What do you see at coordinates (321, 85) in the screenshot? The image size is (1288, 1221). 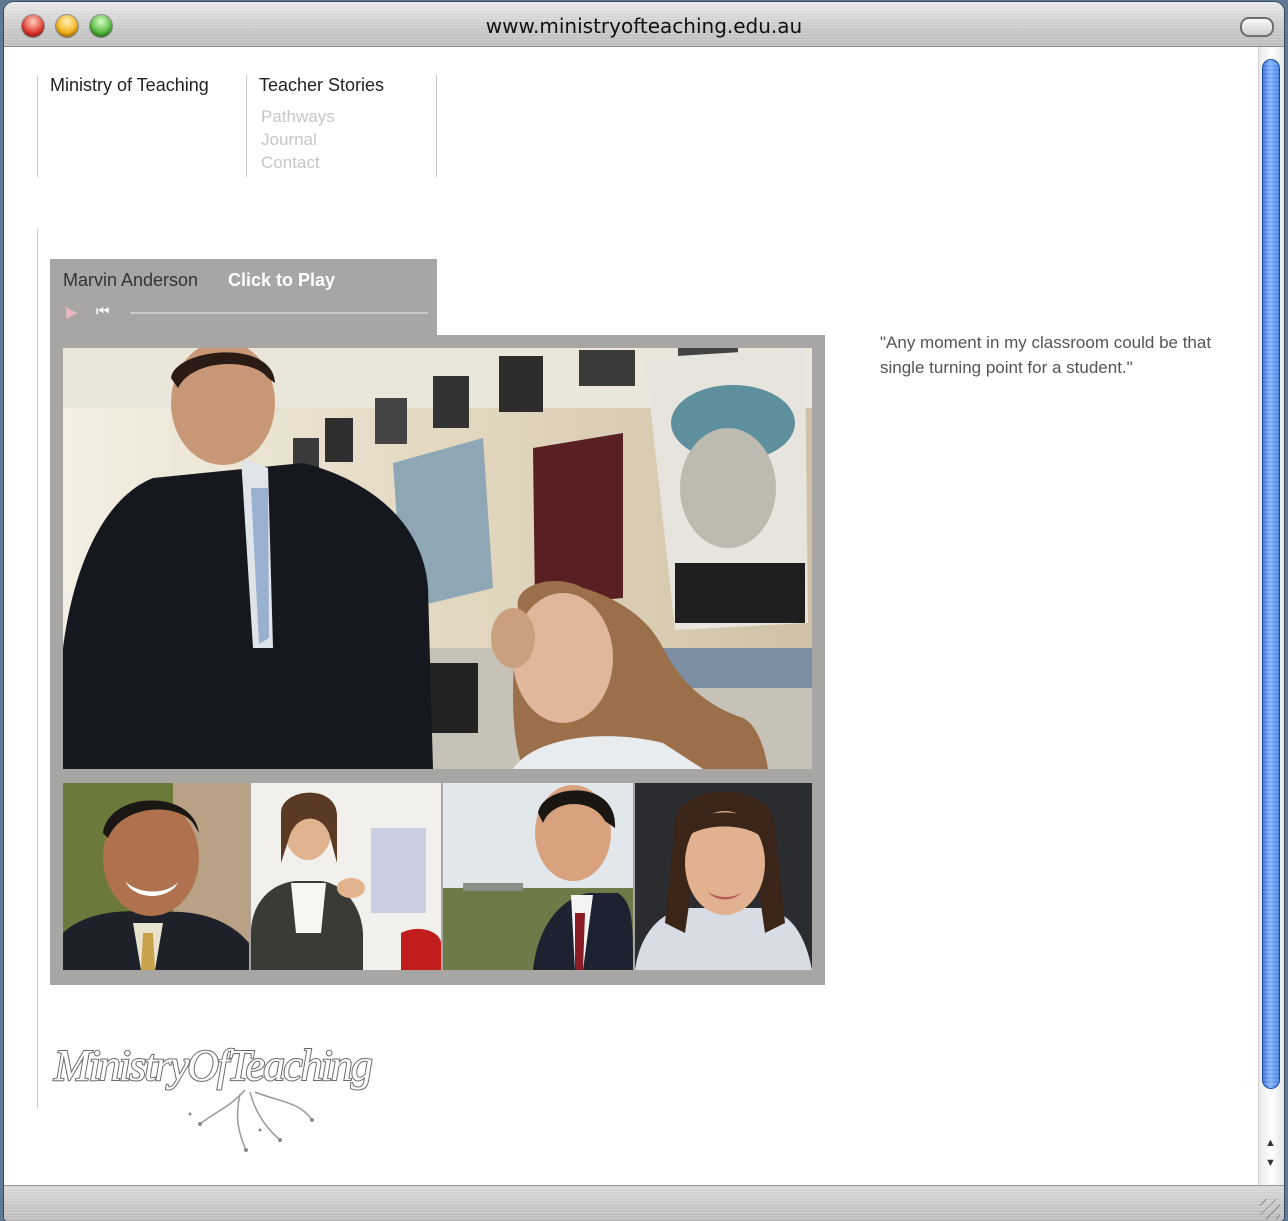 I see `section-title: Teacher Stories` at bounding box center [321, 85].